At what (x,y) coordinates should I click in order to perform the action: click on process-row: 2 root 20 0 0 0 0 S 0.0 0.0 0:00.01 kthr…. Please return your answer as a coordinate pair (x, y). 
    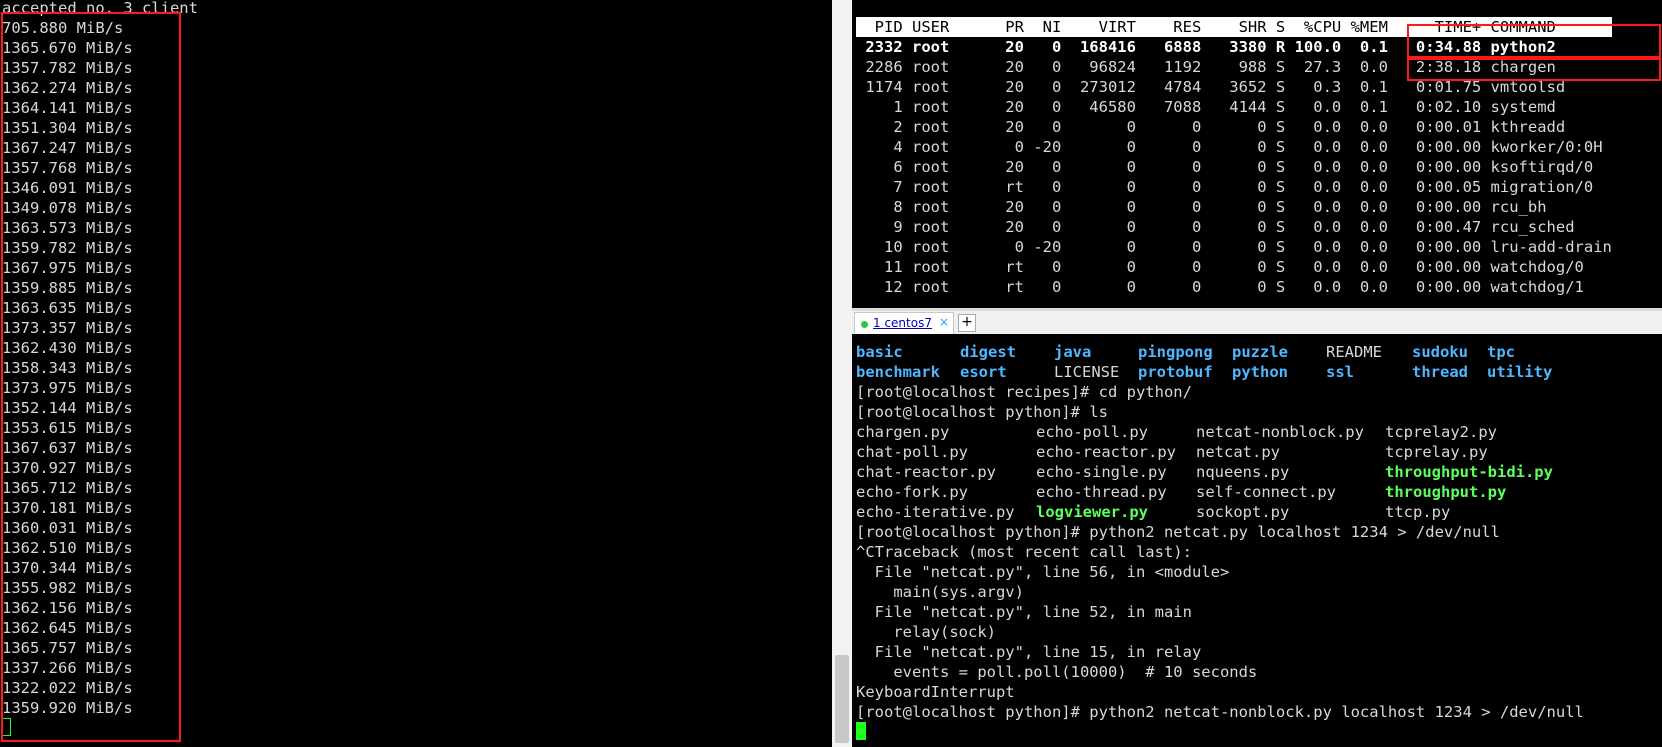
    Looking at the image, I should click on (1211, 127).